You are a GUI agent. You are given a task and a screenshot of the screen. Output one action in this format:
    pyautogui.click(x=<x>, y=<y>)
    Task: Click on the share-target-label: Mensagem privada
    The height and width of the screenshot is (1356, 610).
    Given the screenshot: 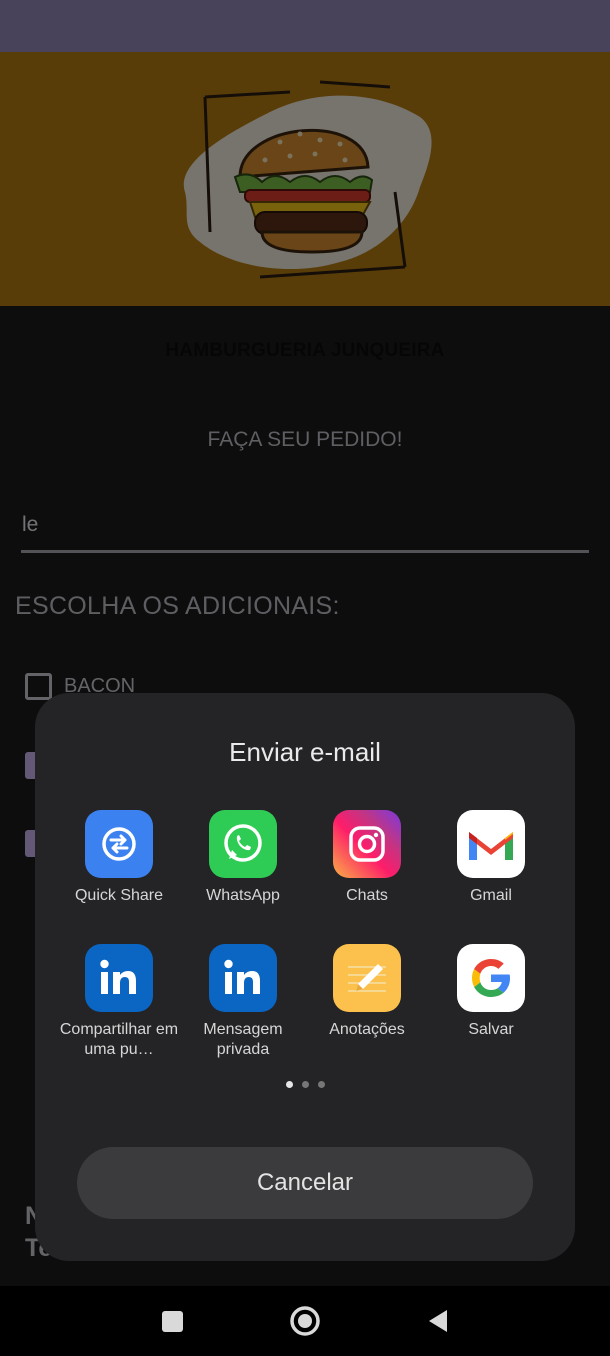 What is the action you would take?
    pyautogui.click(x=243, y=1039)
    